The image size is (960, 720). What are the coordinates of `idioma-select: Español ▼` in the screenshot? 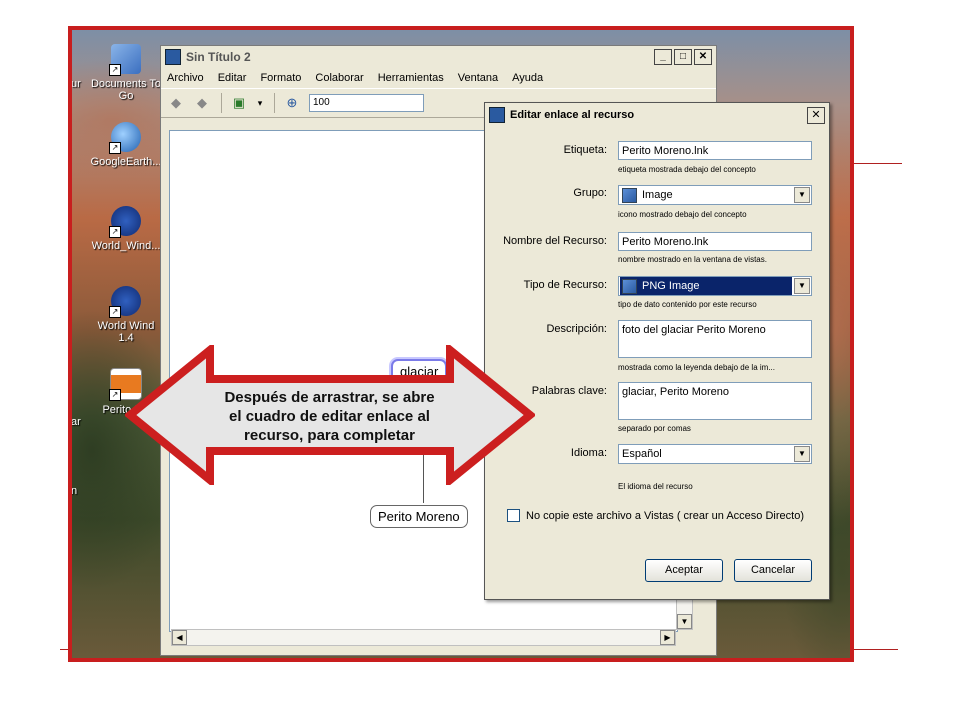 It's located at (715, 454).